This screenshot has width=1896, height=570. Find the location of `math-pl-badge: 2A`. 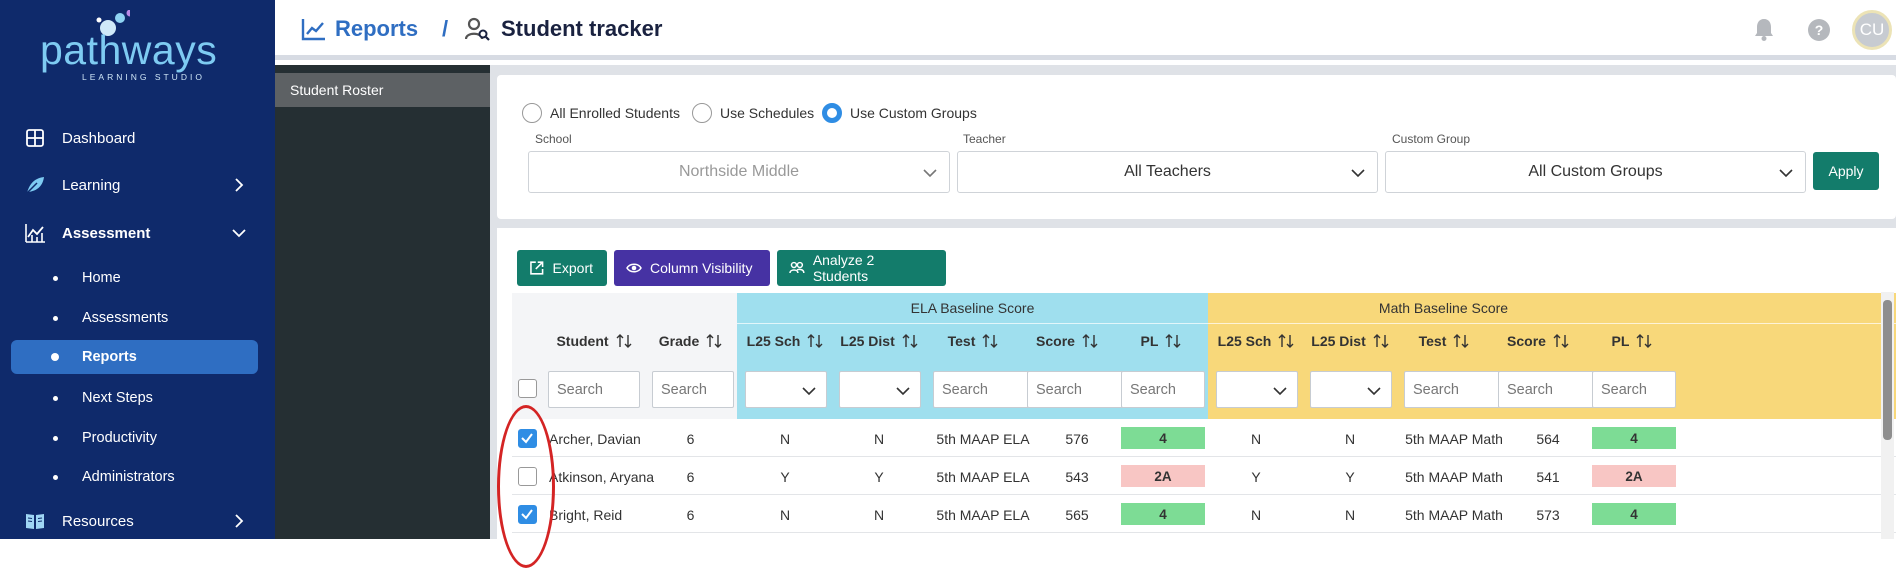

math-pl-badge: 2A is located at coordinates (1634, 476).